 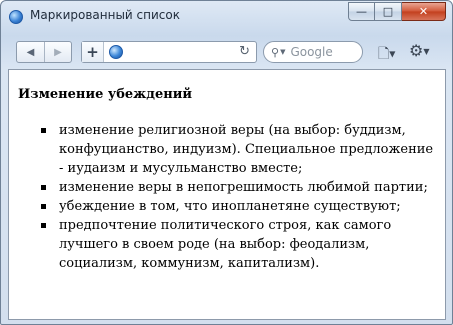 I want to click on back-button: ◀, so click(x=30, y=52).